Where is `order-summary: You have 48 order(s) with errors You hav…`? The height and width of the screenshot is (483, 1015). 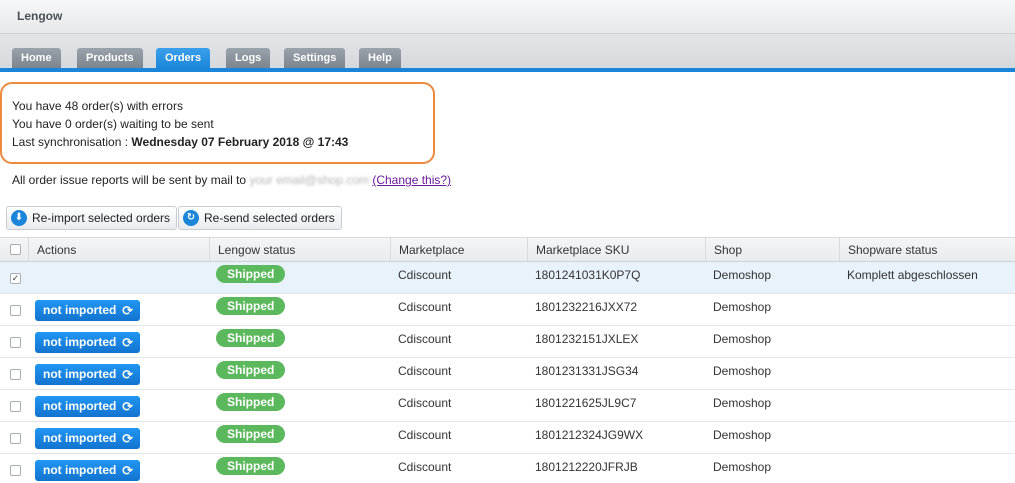
order-summary: You have 48 order(s) with errors You hav… is located at coordinates (180, 124).